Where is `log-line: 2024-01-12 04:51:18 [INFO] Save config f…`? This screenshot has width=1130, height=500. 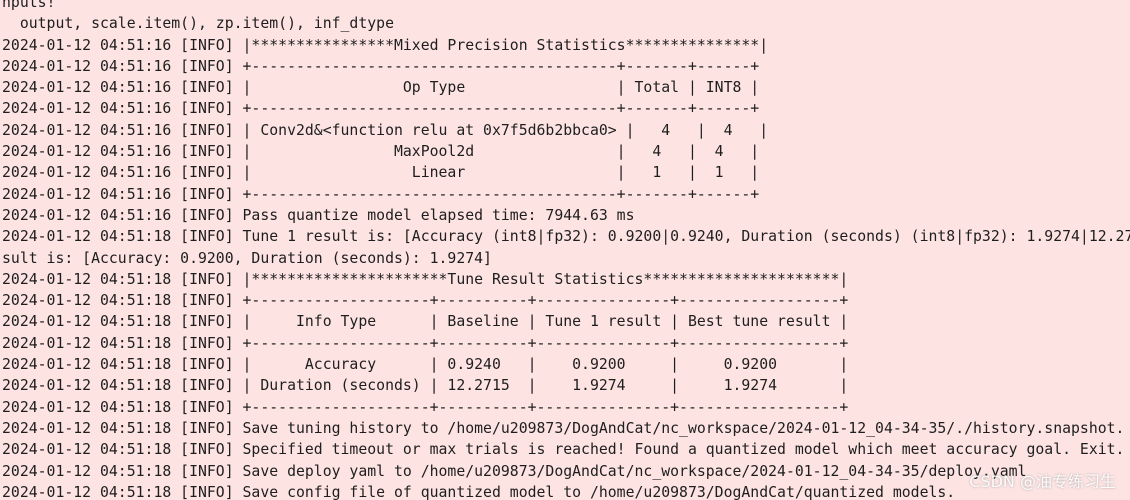
log-line: 2024-01-12 04:51:18 [INFO] Save config f… is located at coordinates (479, 491).